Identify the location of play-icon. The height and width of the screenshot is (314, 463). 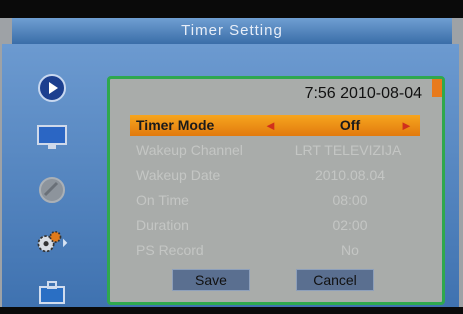
(52, 88).